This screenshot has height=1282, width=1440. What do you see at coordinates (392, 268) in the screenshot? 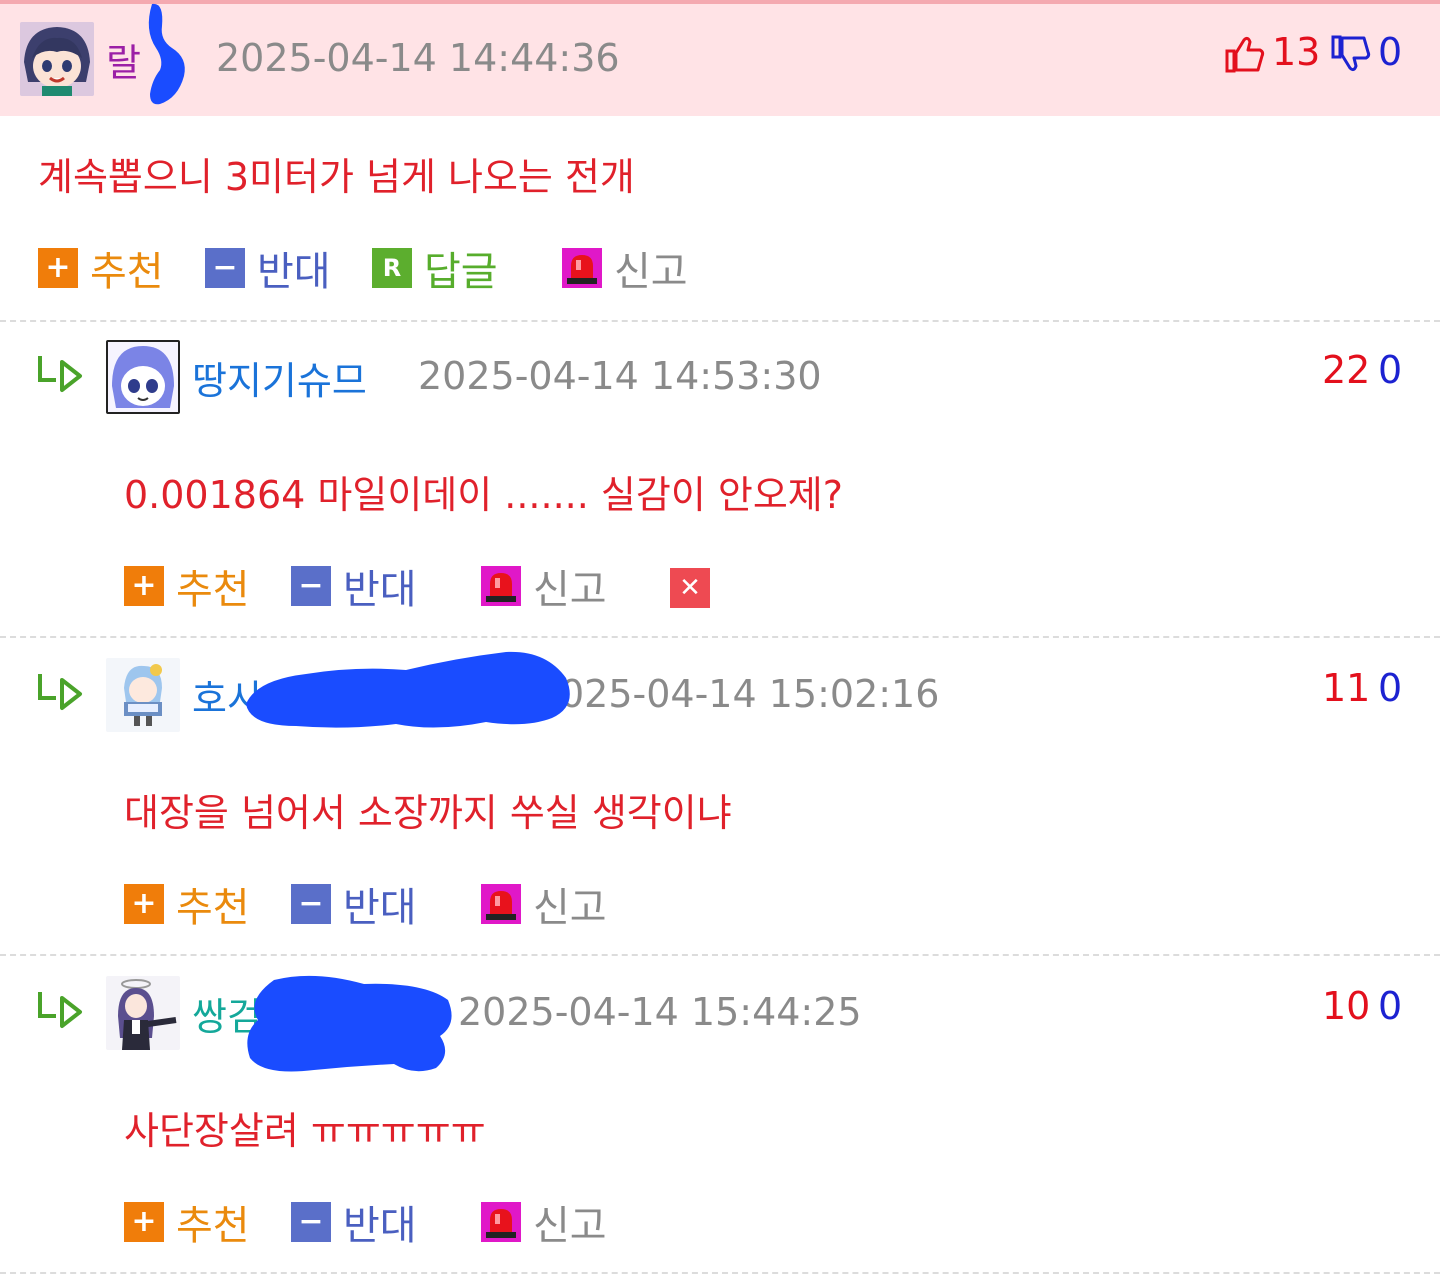
I see `reply-r-icon: R` at bounding box center [392, 268].